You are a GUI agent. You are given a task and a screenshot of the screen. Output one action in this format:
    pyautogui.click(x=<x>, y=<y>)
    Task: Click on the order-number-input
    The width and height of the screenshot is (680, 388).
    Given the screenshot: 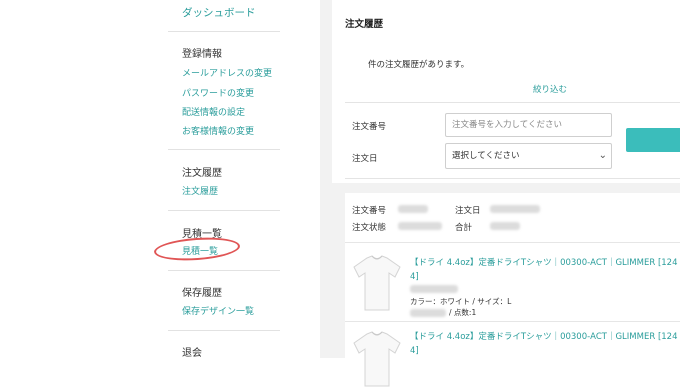 What is the action you would take?
    pyautogui.click(x=528, y=125)
    